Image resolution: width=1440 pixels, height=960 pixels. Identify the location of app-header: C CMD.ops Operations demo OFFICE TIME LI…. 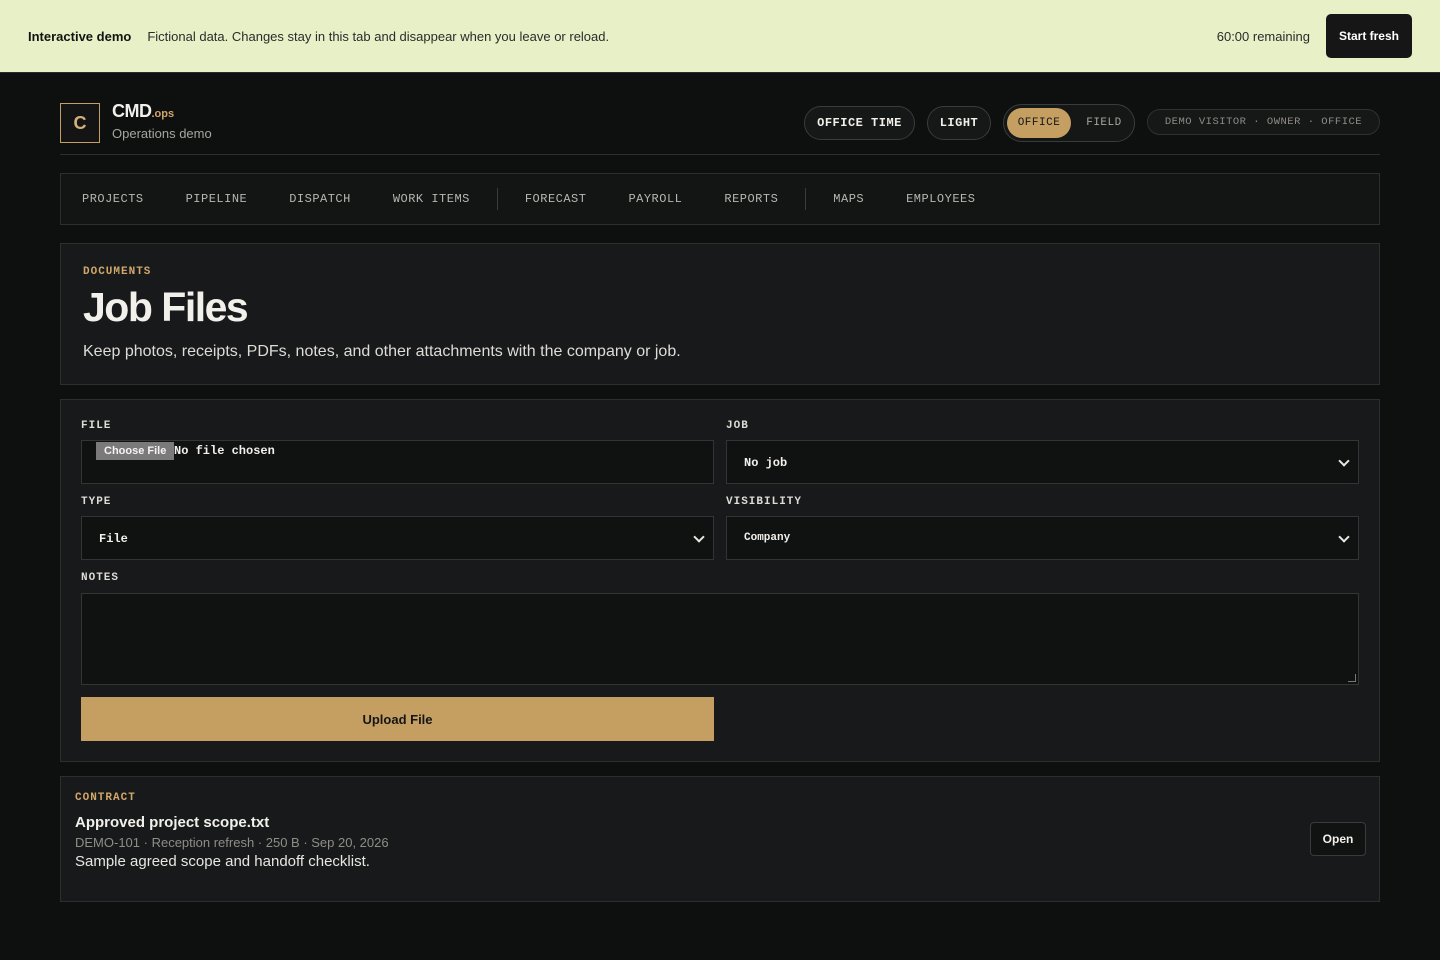
(720, 123).